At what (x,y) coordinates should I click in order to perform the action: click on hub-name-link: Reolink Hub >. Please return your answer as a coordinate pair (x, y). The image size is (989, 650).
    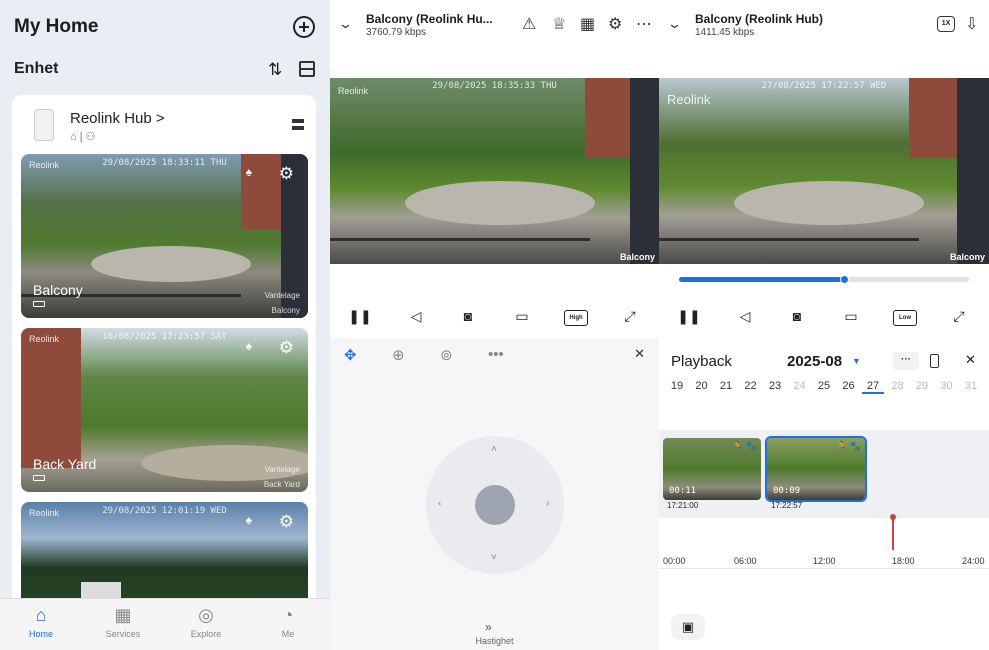
    Looking at the image, I should click on (117, 118).